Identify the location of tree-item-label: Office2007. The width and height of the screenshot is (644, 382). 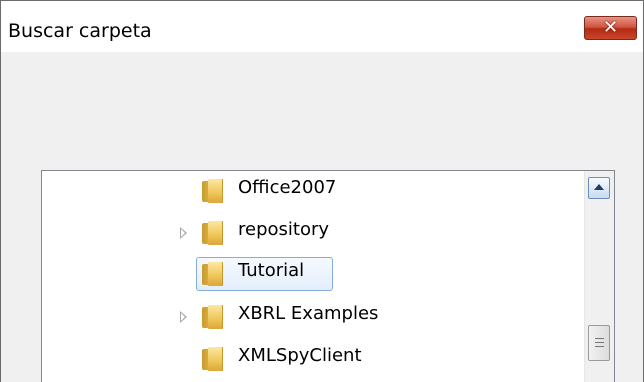
(287, 187).